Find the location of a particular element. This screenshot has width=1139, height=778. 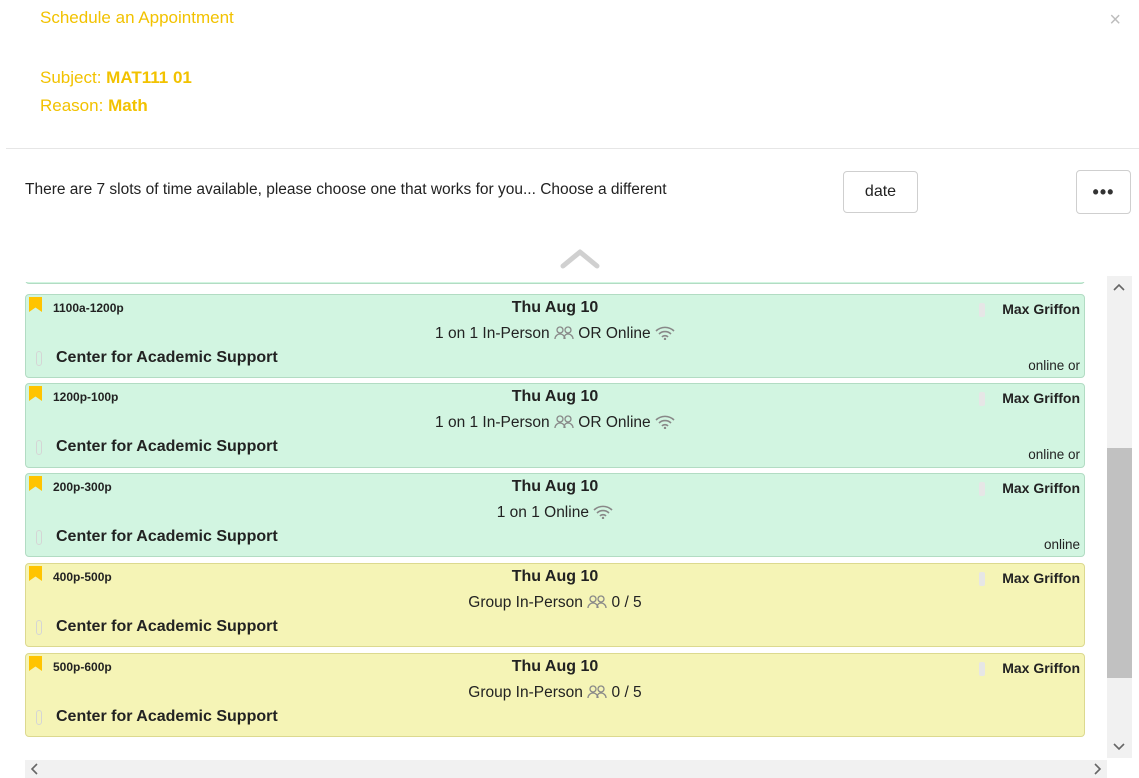

header-divider is located at coordinates (572, 148).